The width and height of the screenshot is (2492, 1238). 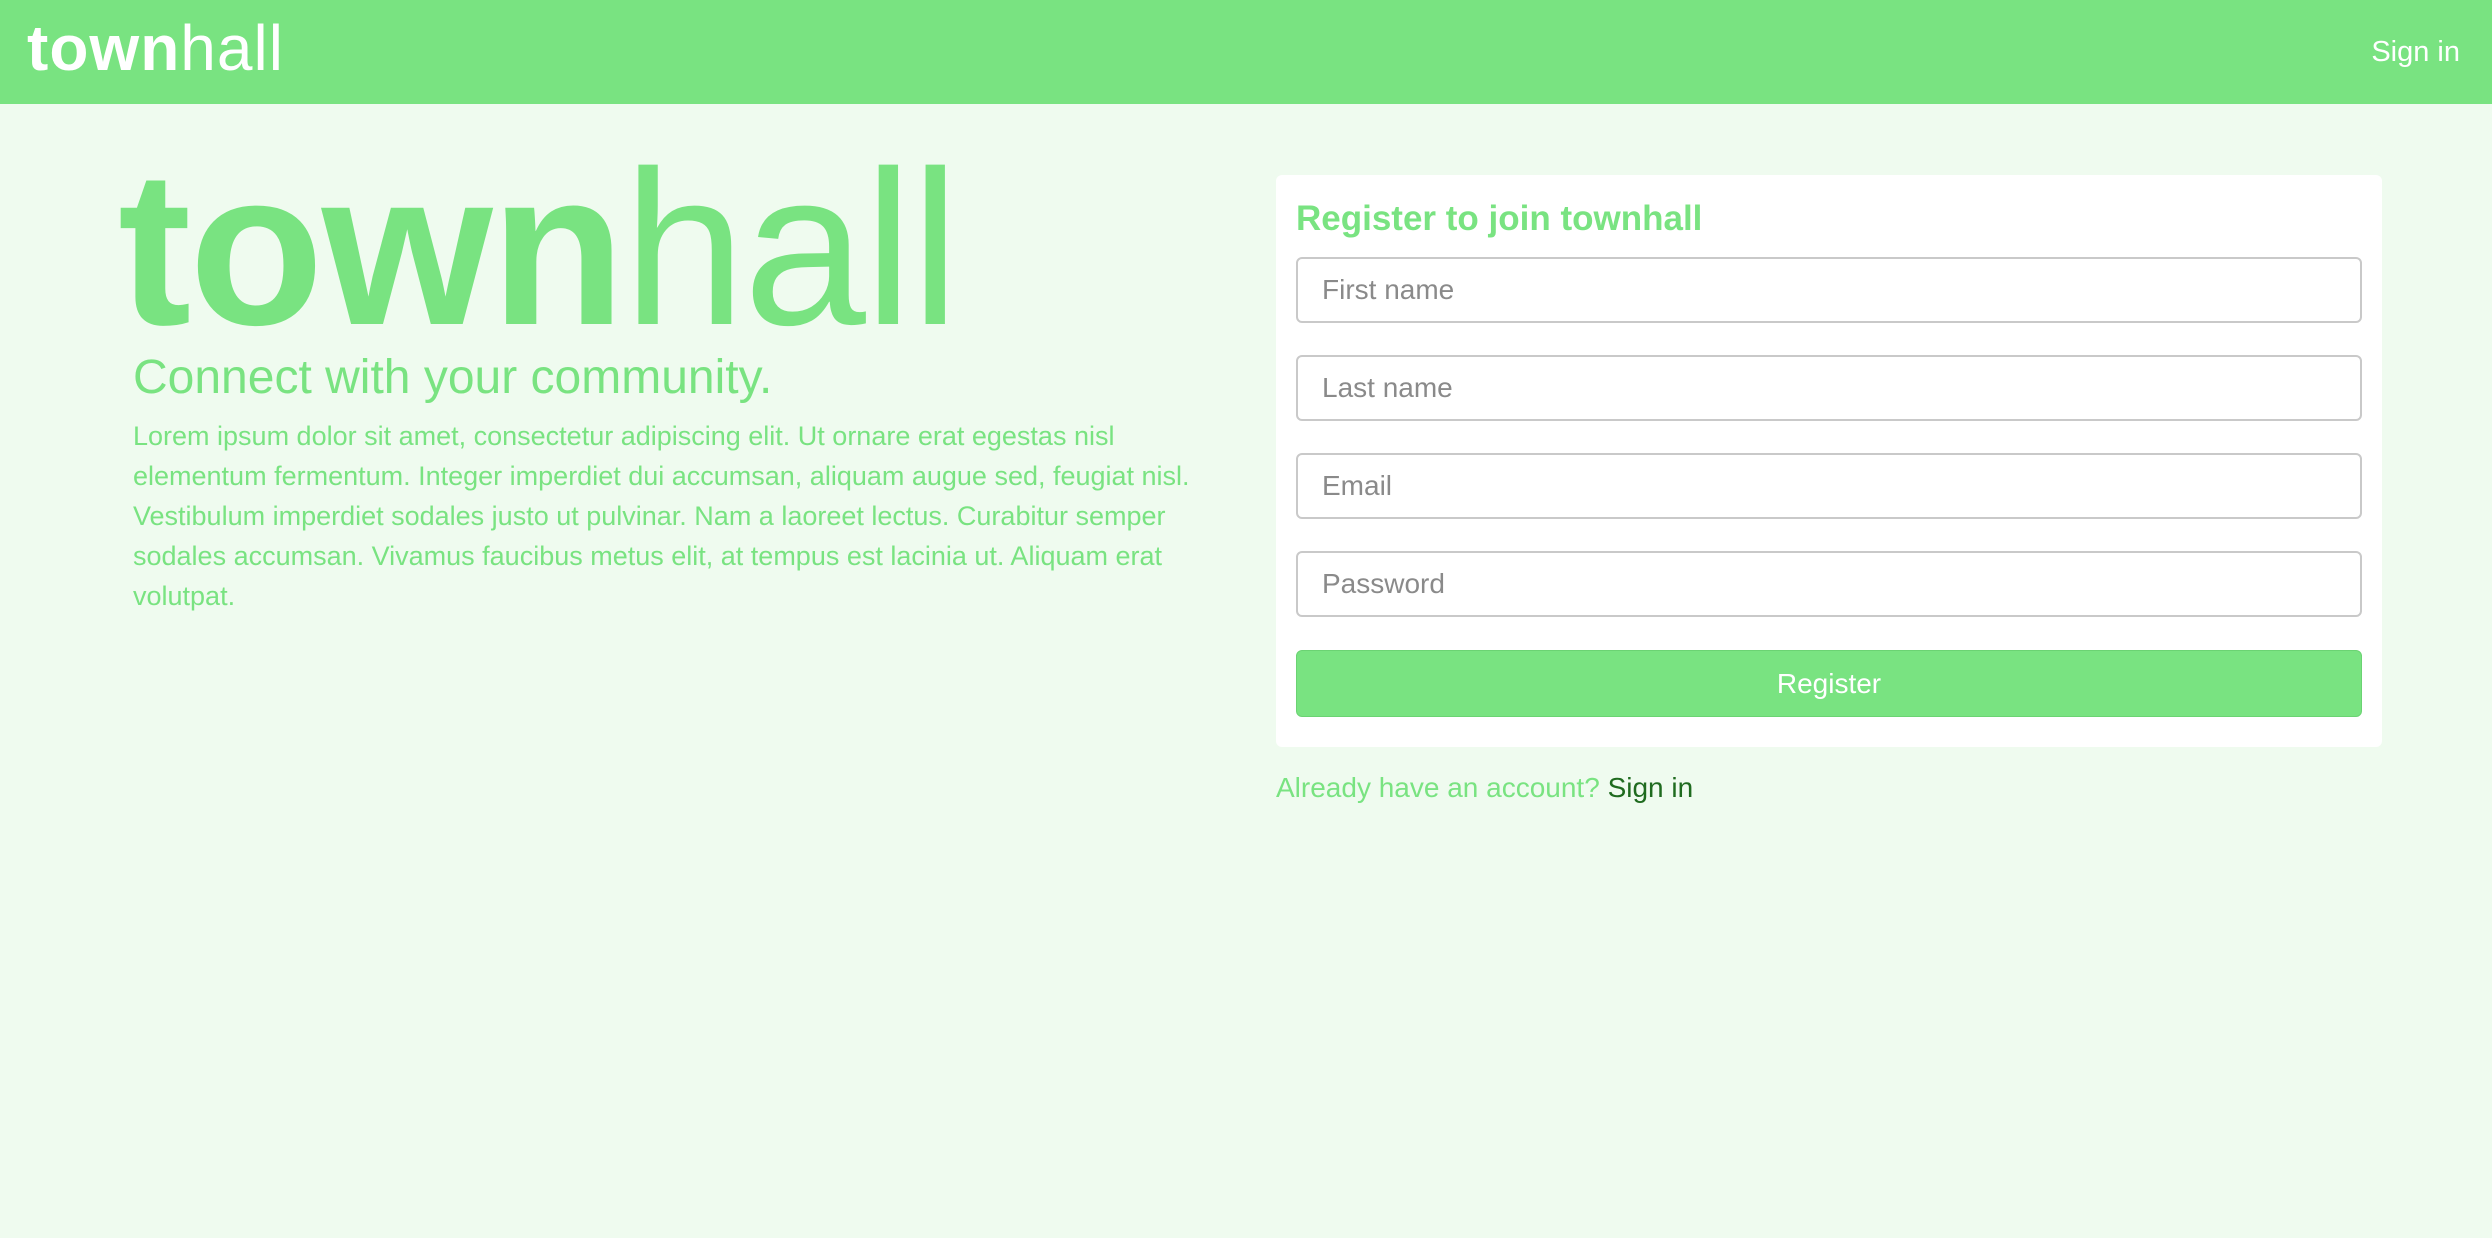 I want to click on navbar-signin-link: Sign in, so click(x=2415, y=52).